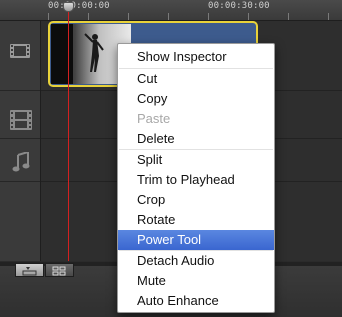  I want to click on menu-item-detach-audio: Detach Audio, so click(196, 261).